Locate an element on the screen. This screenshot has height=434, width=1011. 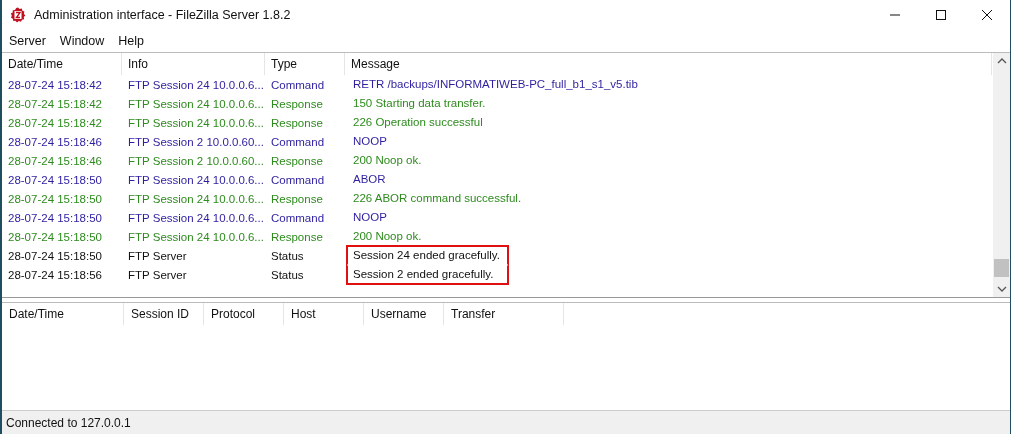
column-header: Username is located at coordinates (404, 314).